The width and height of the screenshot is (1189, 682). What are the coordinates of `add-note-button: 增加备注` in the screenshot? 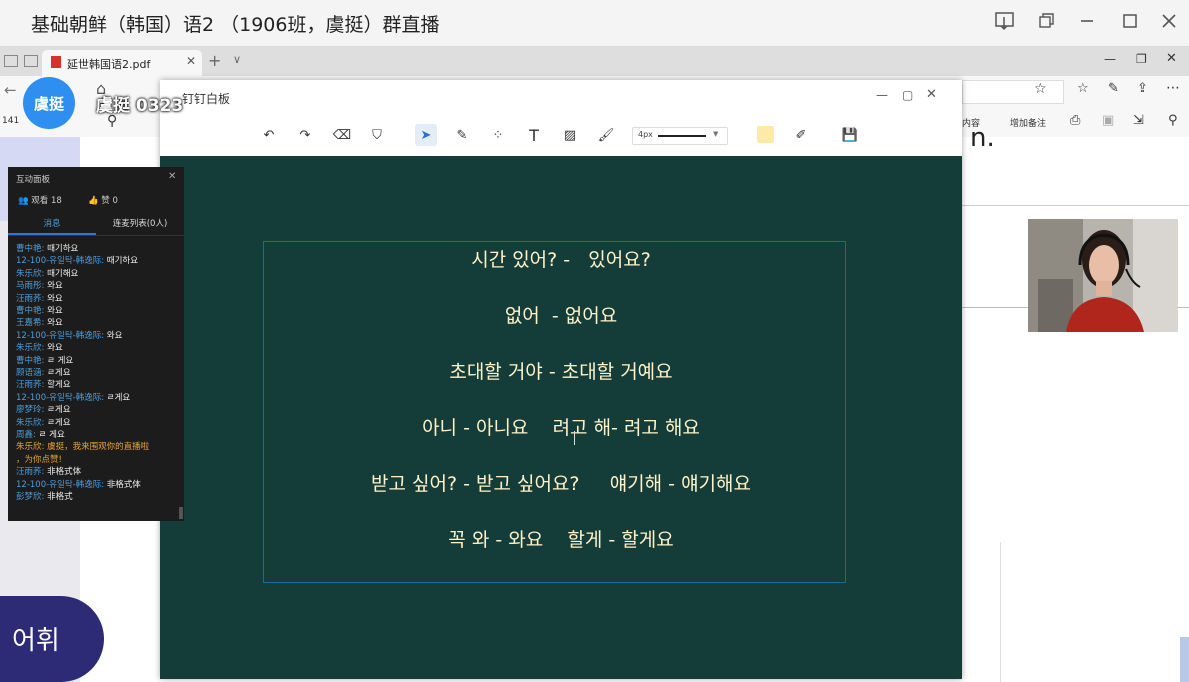 It's located at (1028, 122).